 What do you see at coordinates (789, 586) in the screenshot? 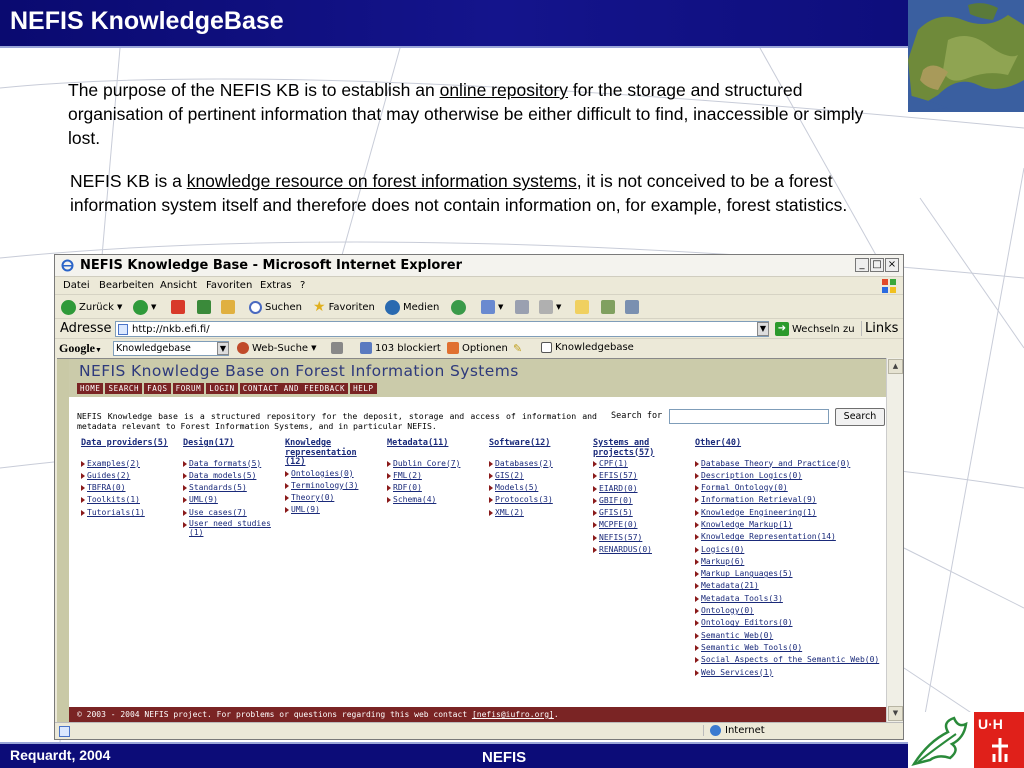
I see `category-link: Metadata(21)` at bounding box center [789, 586].